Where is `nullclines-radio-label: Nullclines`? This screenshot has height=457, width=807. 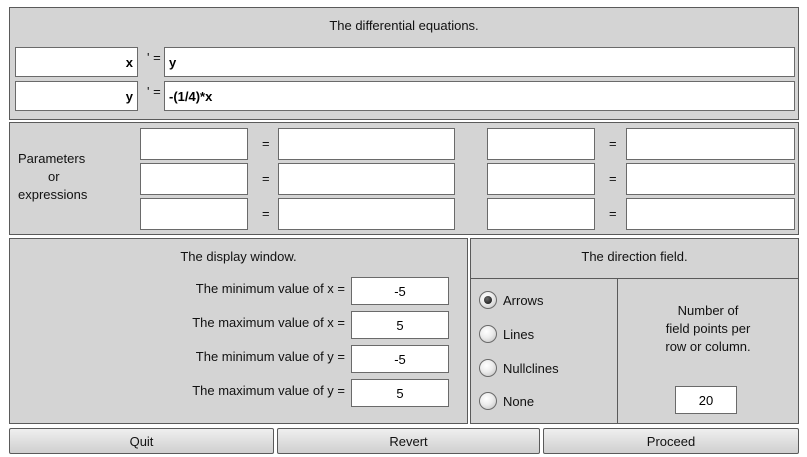 nullclines-radio-label: Nullclines is located at coordinates (531, 368).